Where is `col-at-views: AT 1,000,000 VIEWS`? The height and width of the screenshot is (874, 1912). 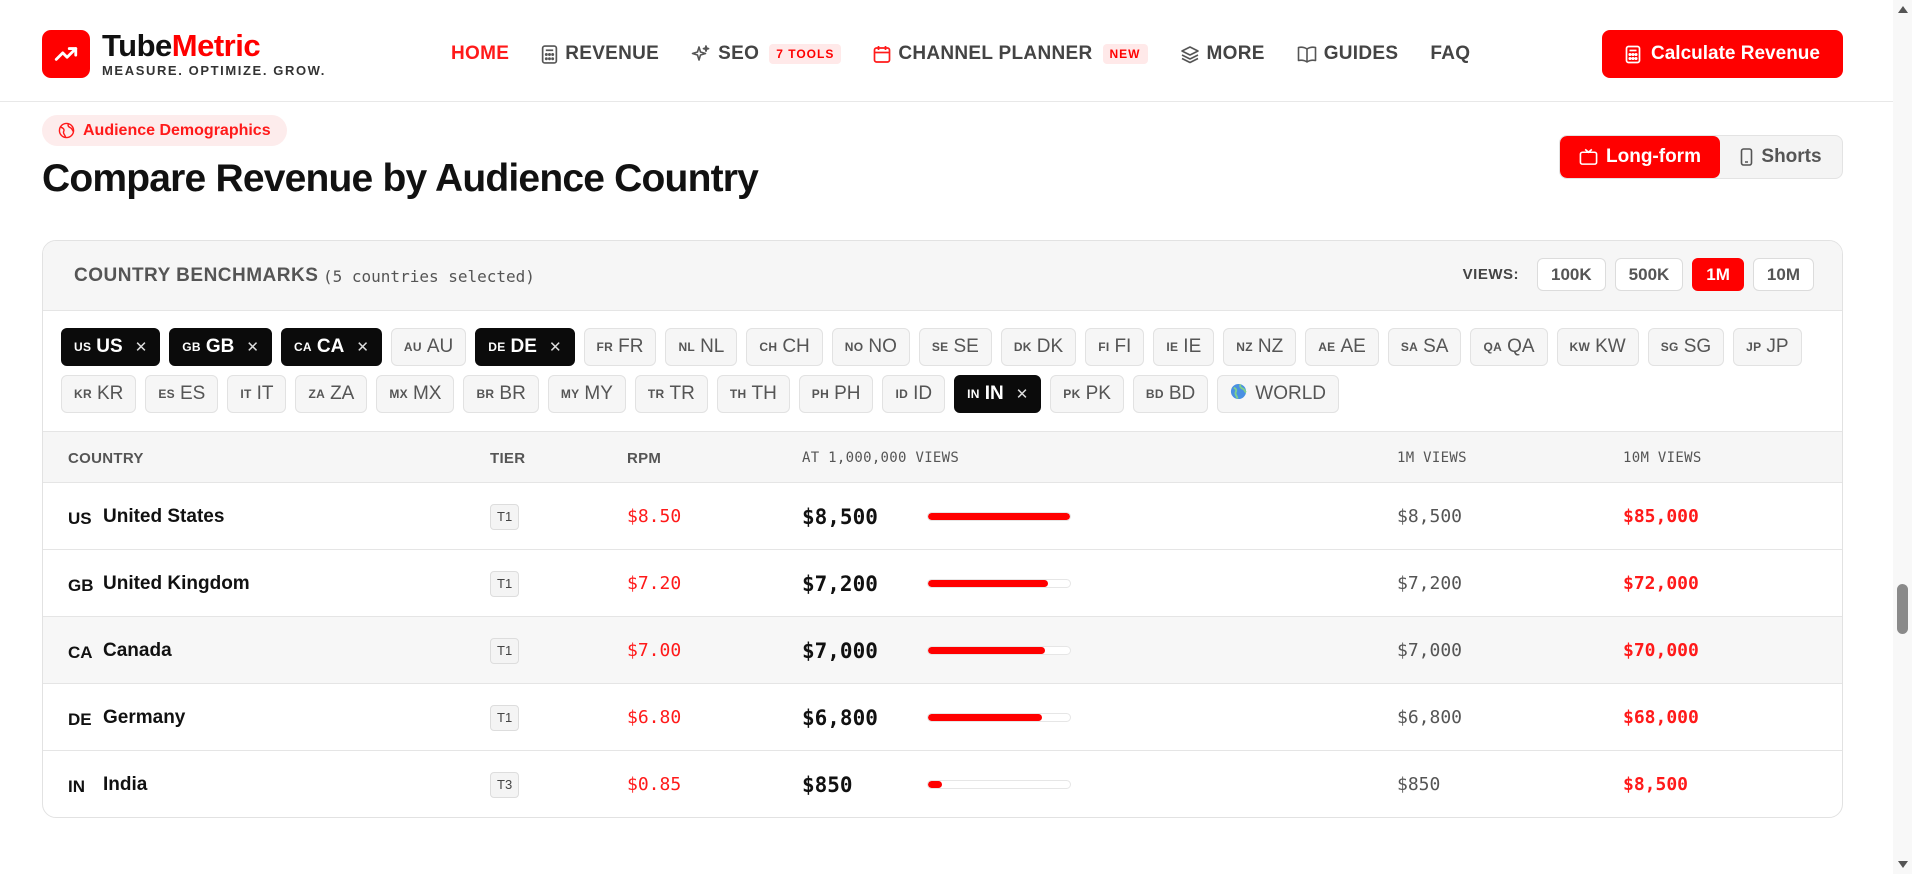 col-at-views: AT 1,000,000 VIEWS is located at coordinates (881, 458).